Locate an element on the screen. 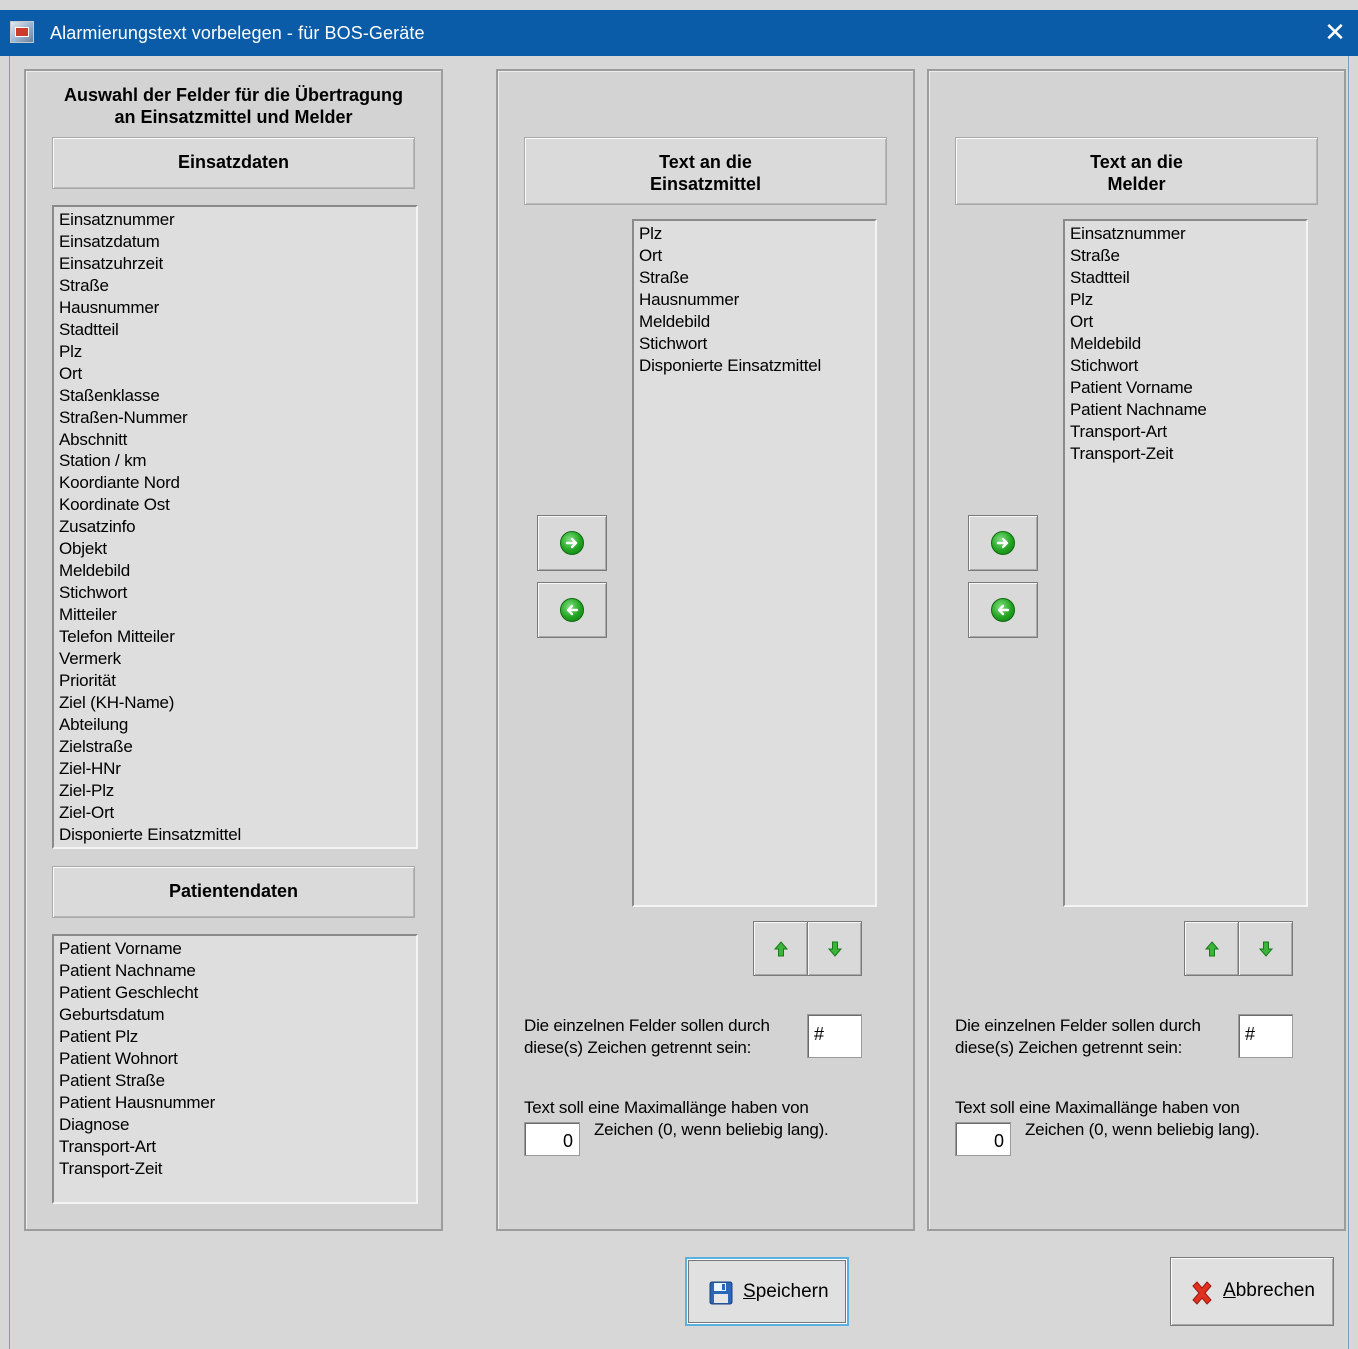 The width and height of the screenshot is (1358, 1349). arrow-up-green-icon is located at coordinates (780, 948).